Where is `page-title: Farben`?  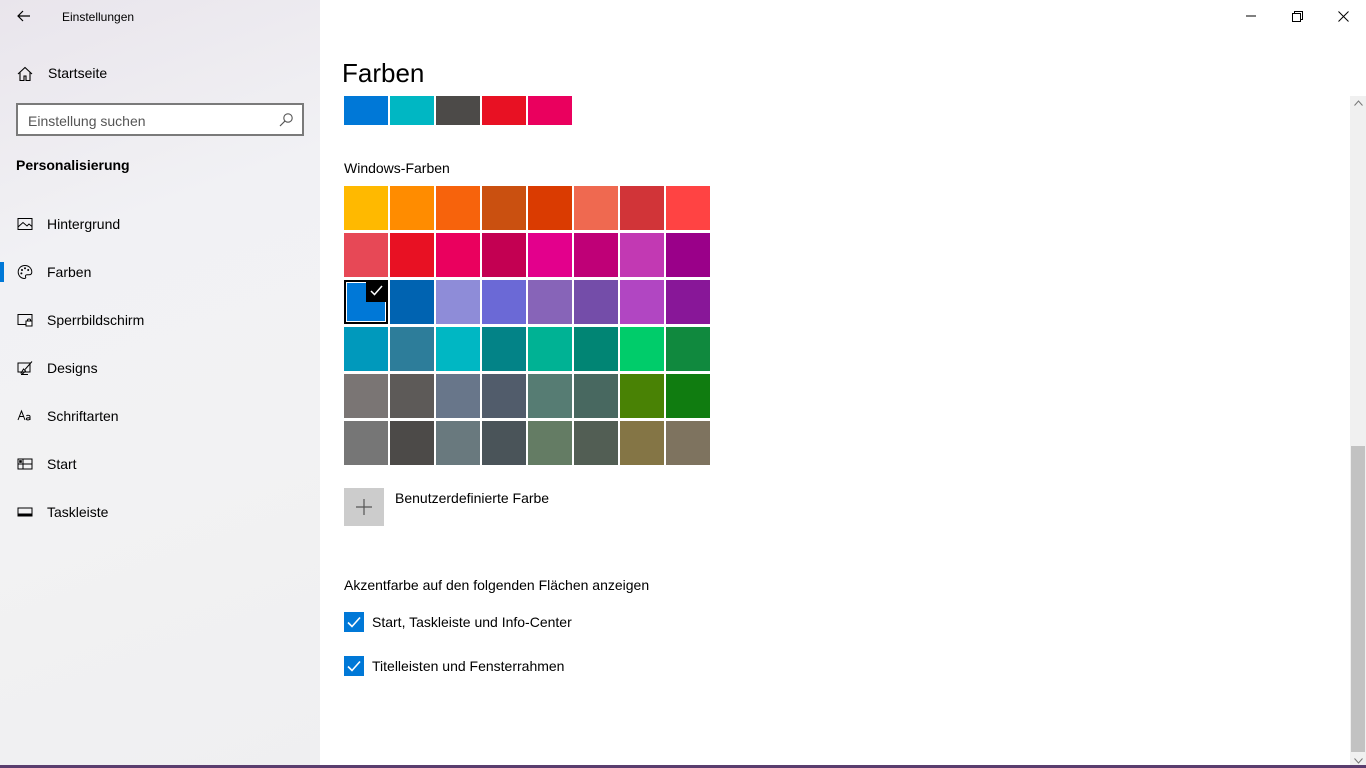 page-title: Farben is located at coordinates (383, 73).